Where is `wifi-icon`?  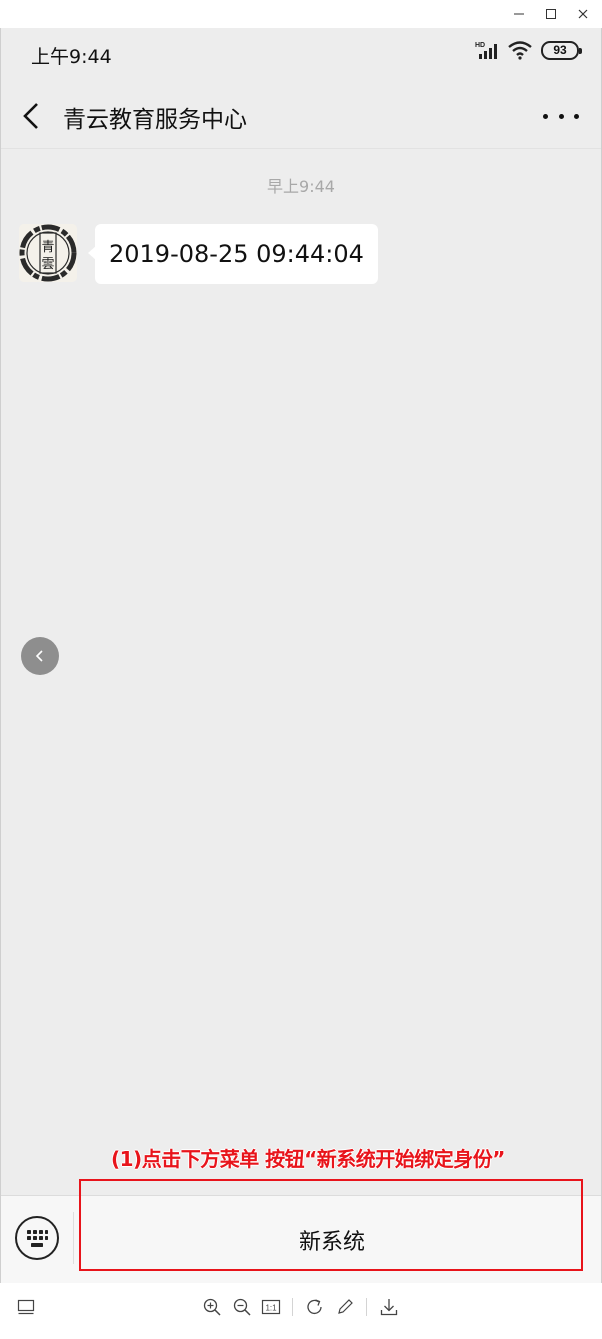
wifi-icon is located at coordinates (520, 50).